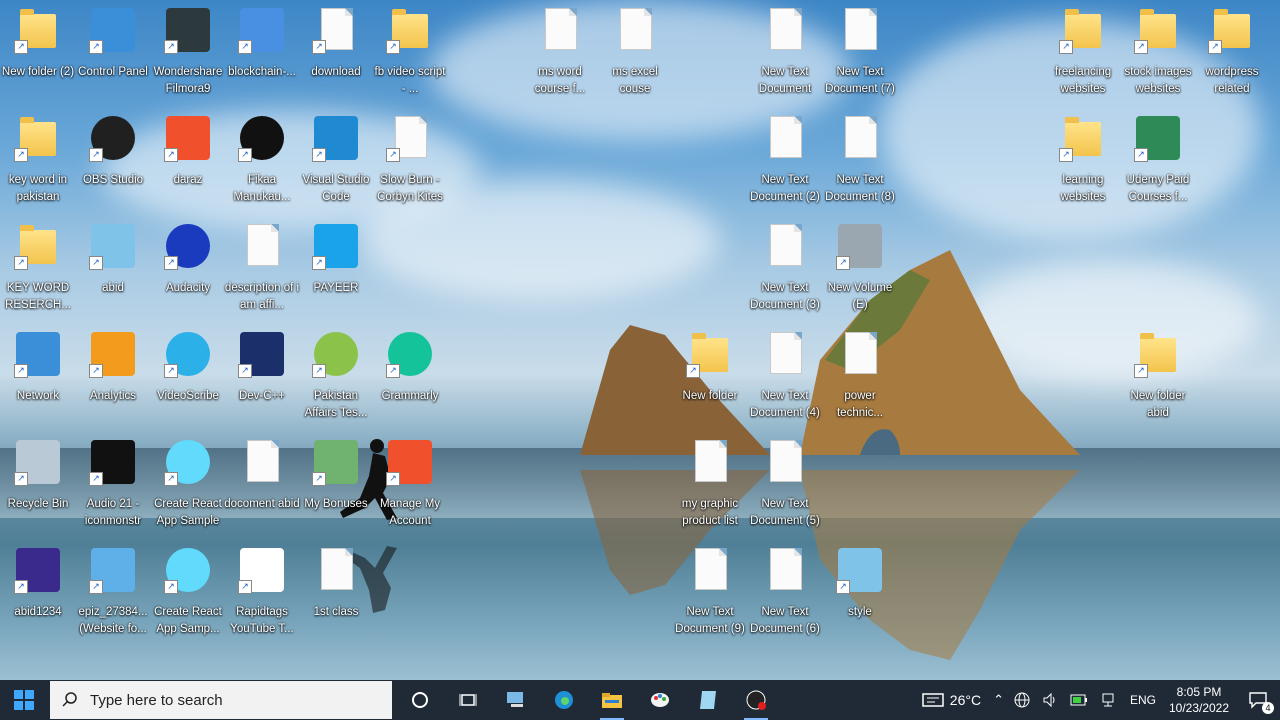  Describe the element at coordinates (410, 164) in the screenshot. I see `desktop-icon: ↗ Slow Burn - Corbyn Kites` at that location.